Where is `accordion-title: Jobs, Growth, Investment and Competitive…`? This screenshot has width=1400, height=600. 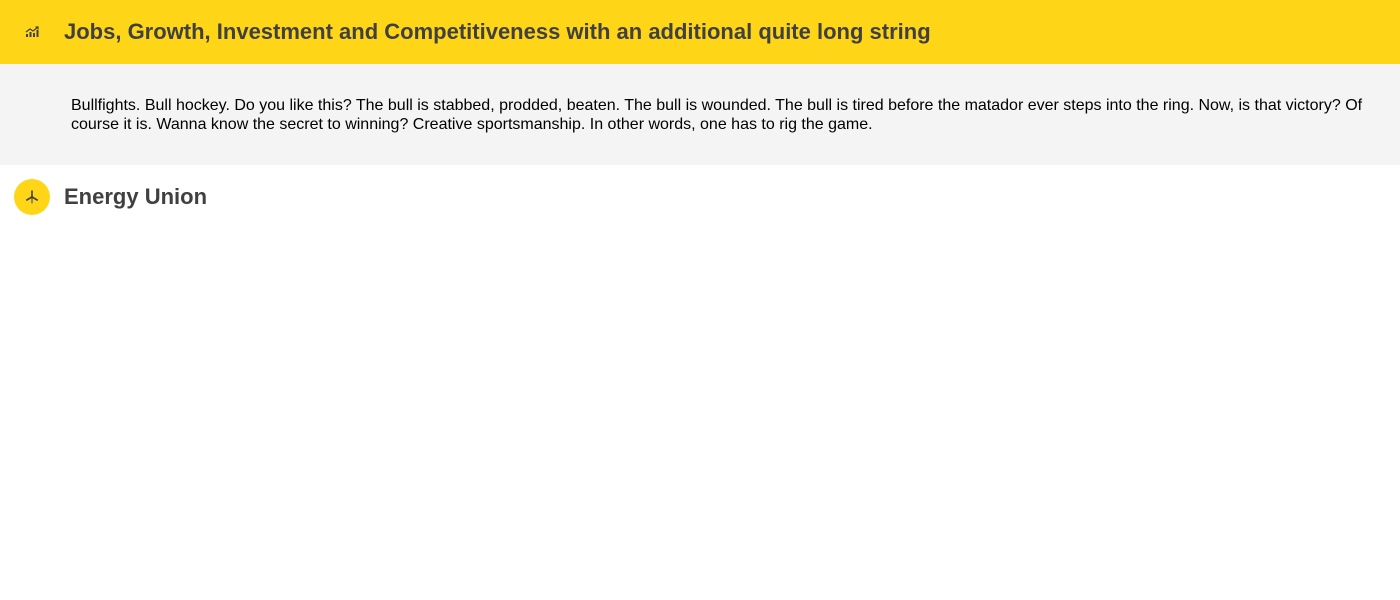 accordion-title: Jobs, Growth, Investment and Competitive… is located at coordinates (497, 31).